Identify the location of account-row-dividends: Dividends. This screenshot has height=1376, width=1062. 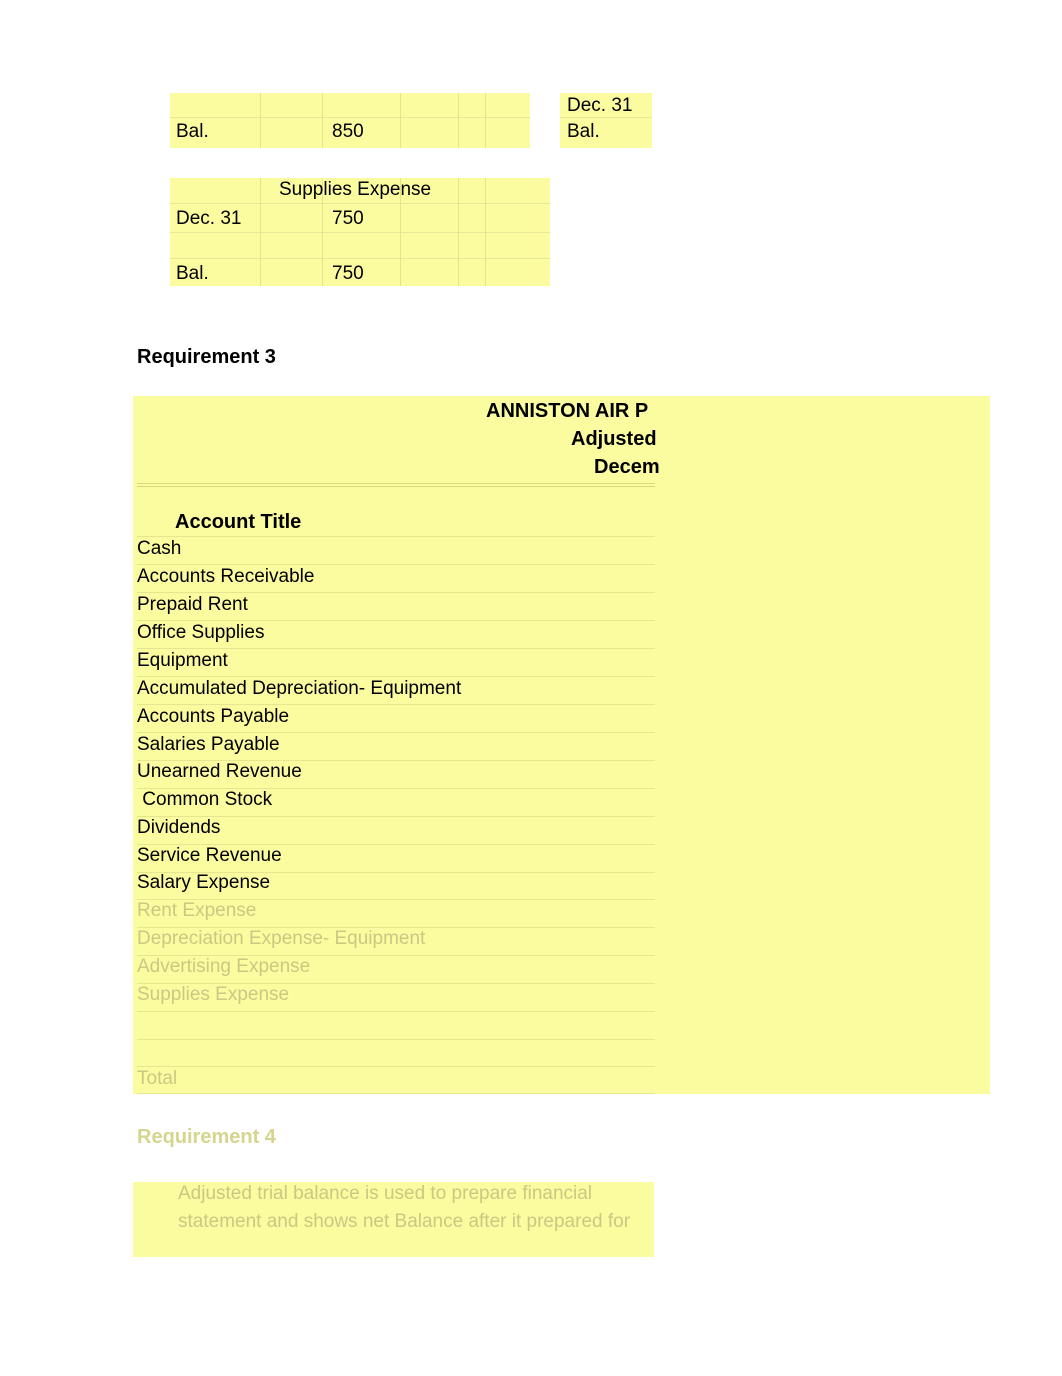
(179, 827).